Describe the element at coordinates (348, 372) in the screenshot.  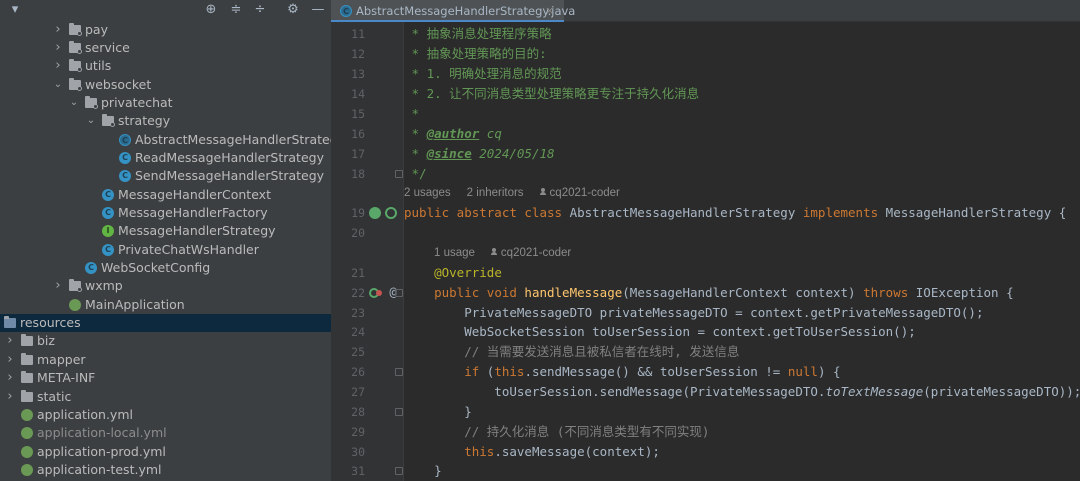
I see `line-number: 26` at that location.